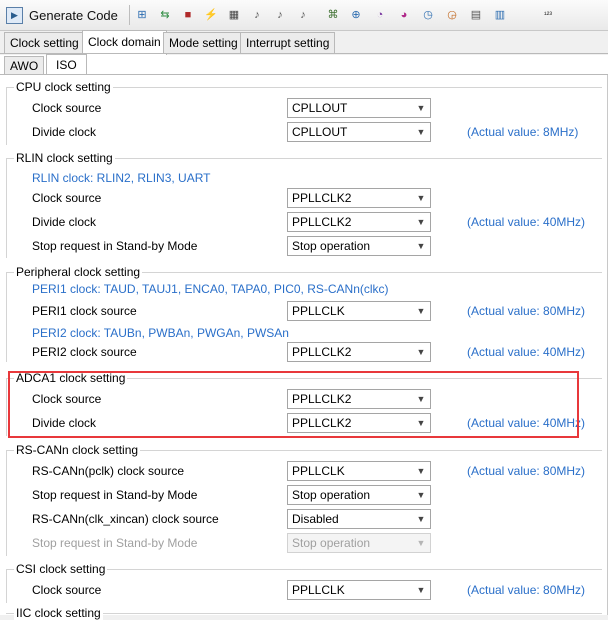 The height and width of the screenshot is (620, 608). What do you see at coordinates (359, 198) in the screenshot?
I see `rlin-clock-source-select: PPLLCLK2 ▼` at bounding box center [359, 198].